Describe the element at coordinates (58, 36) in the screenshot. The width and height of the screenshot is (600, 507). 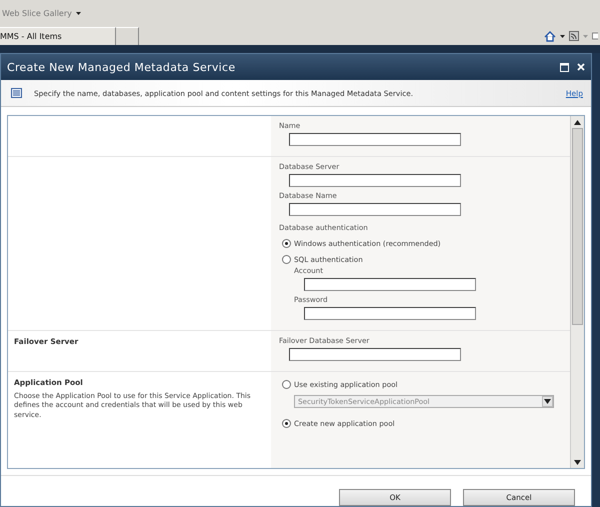
I see `browser-tab: MMS - All Items` at that location.